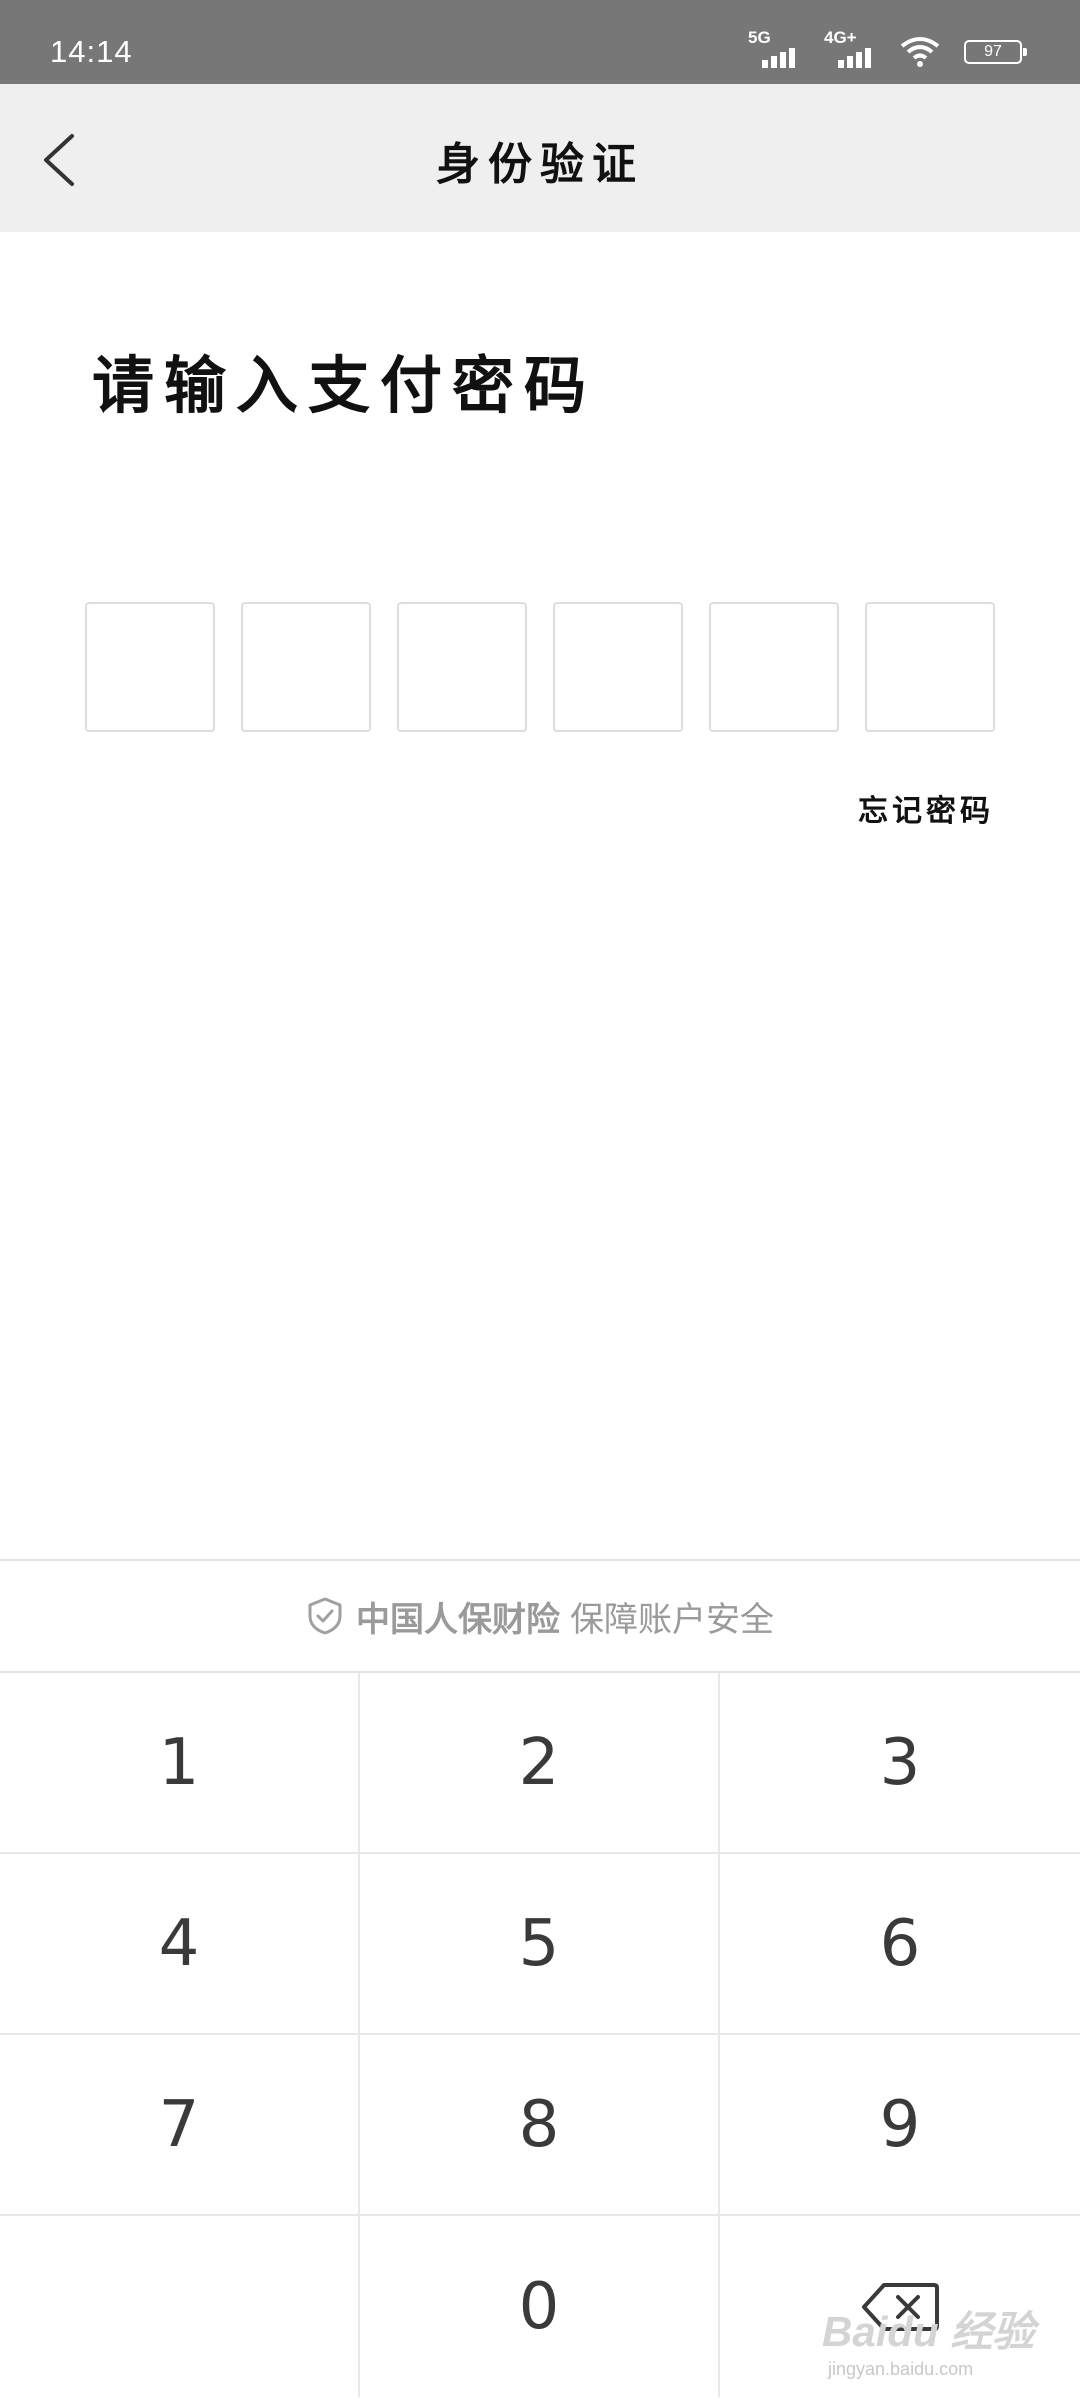 This screenshot has width=1080, height=2400. What do you see at coordinates (774, 48) in the screenshot?
I see `signal-5g-icon: 5G` at bounding box center [774, 48].